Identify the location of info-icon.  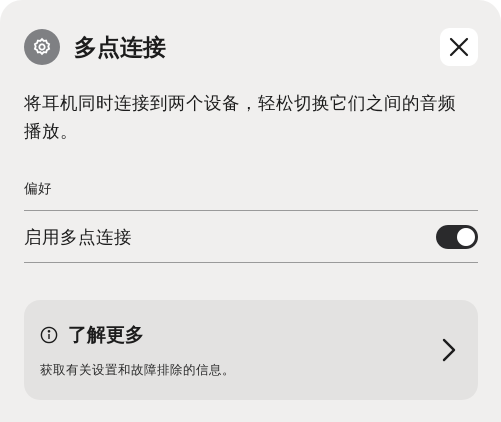
(49, 335).